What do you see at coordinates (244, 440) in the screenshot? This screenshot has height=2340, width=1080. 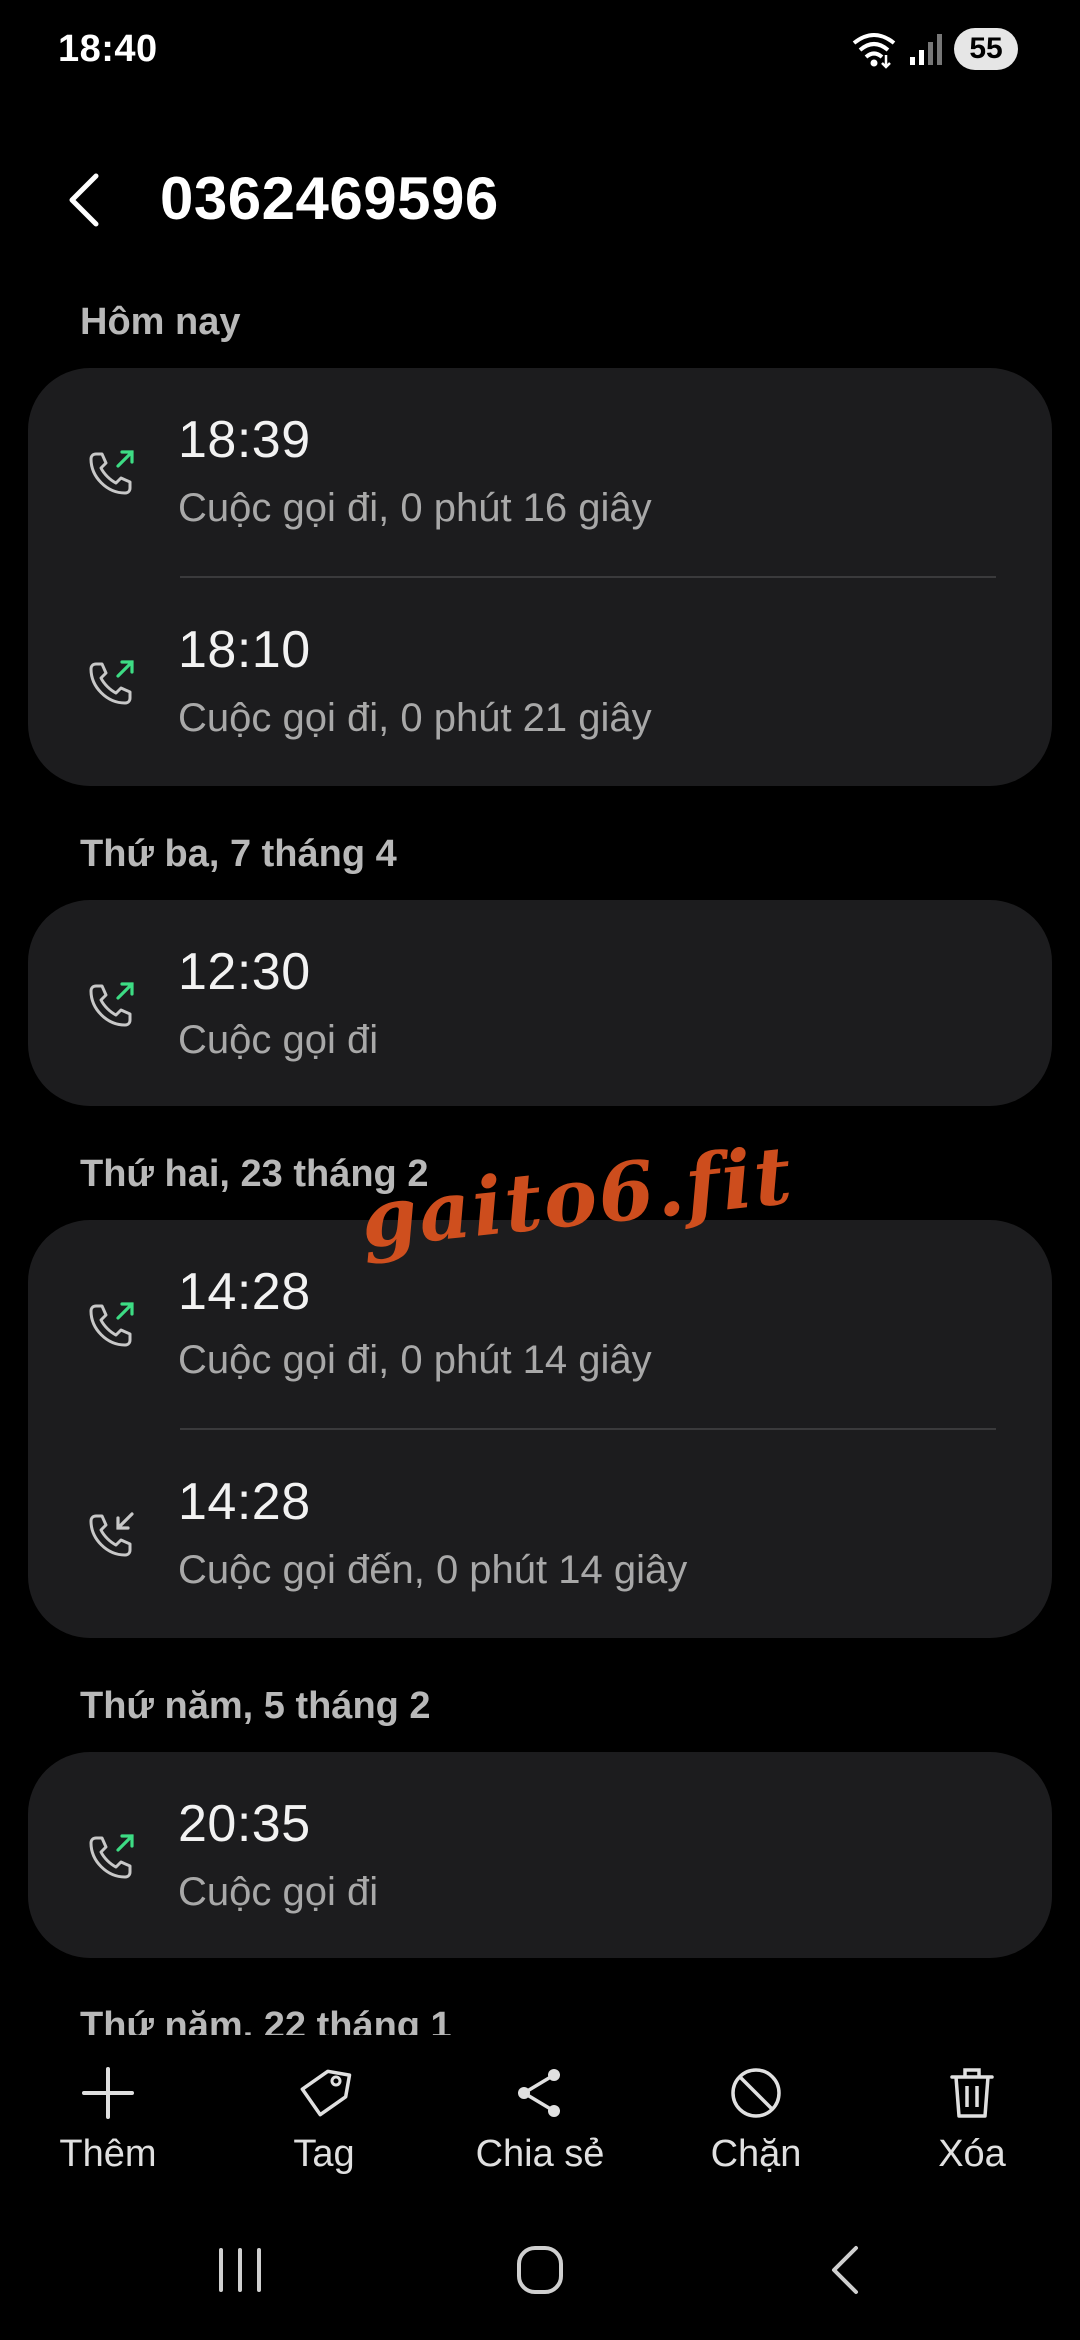 I see `call-time: 18:39` at bounding box center [244, 440].